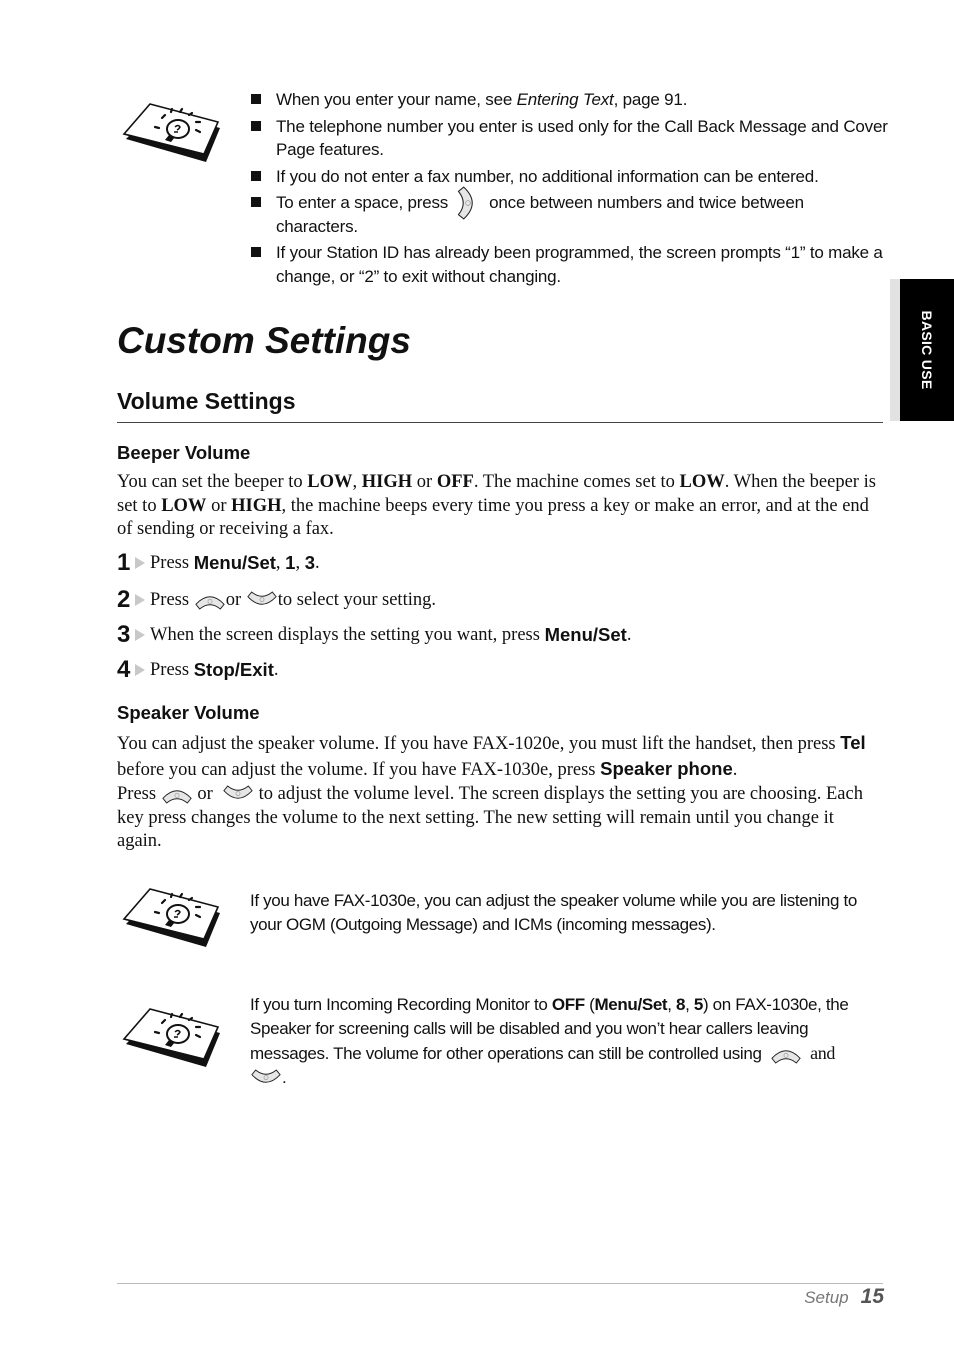 The image size is (954, 1352). I want to click on section-divider, so click(500, 422).